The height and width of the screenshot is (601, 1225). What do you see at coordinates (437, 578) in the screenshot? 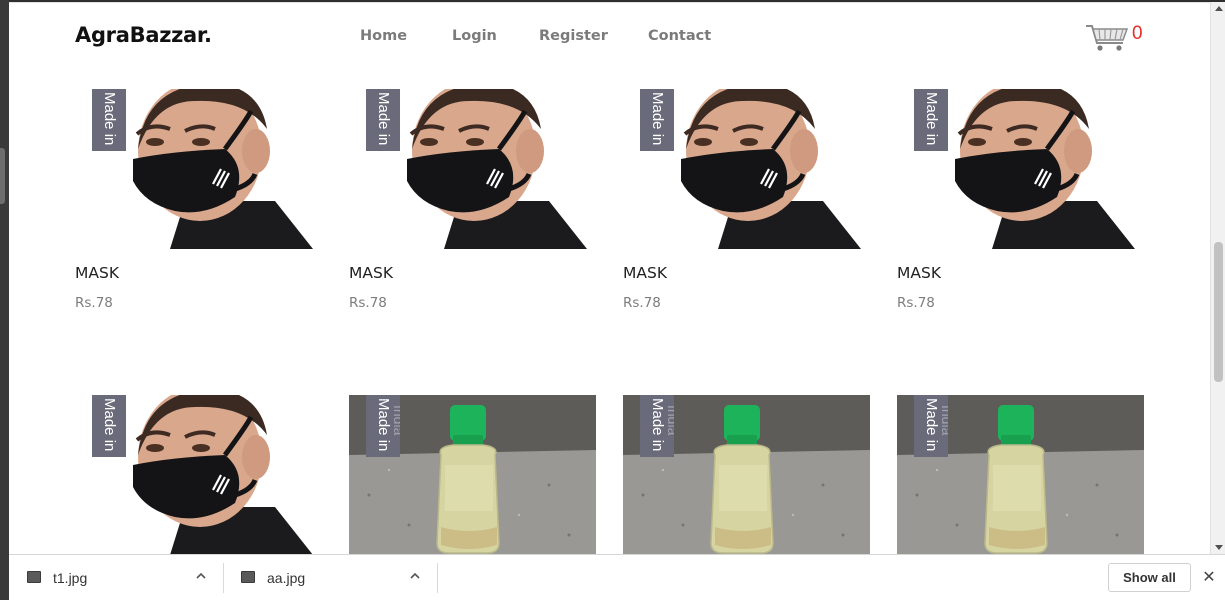
I see `divider` at bounding box center [437, 578].